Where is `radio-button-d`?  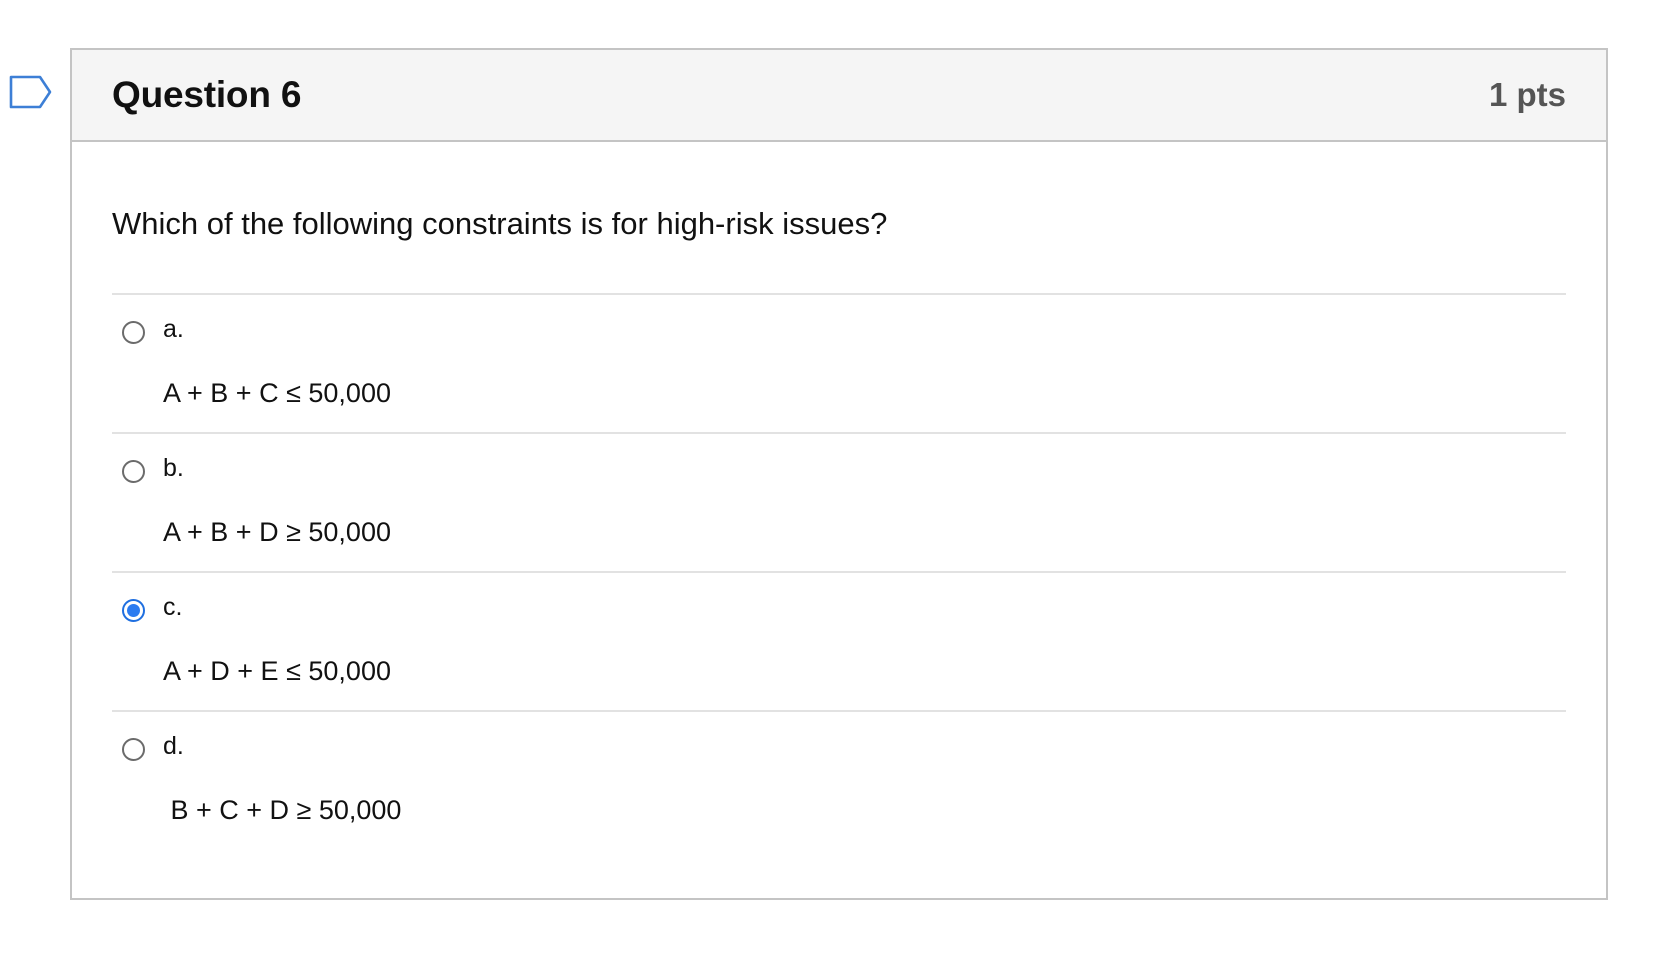
radio-button-d is located at coordinates (133, 749).